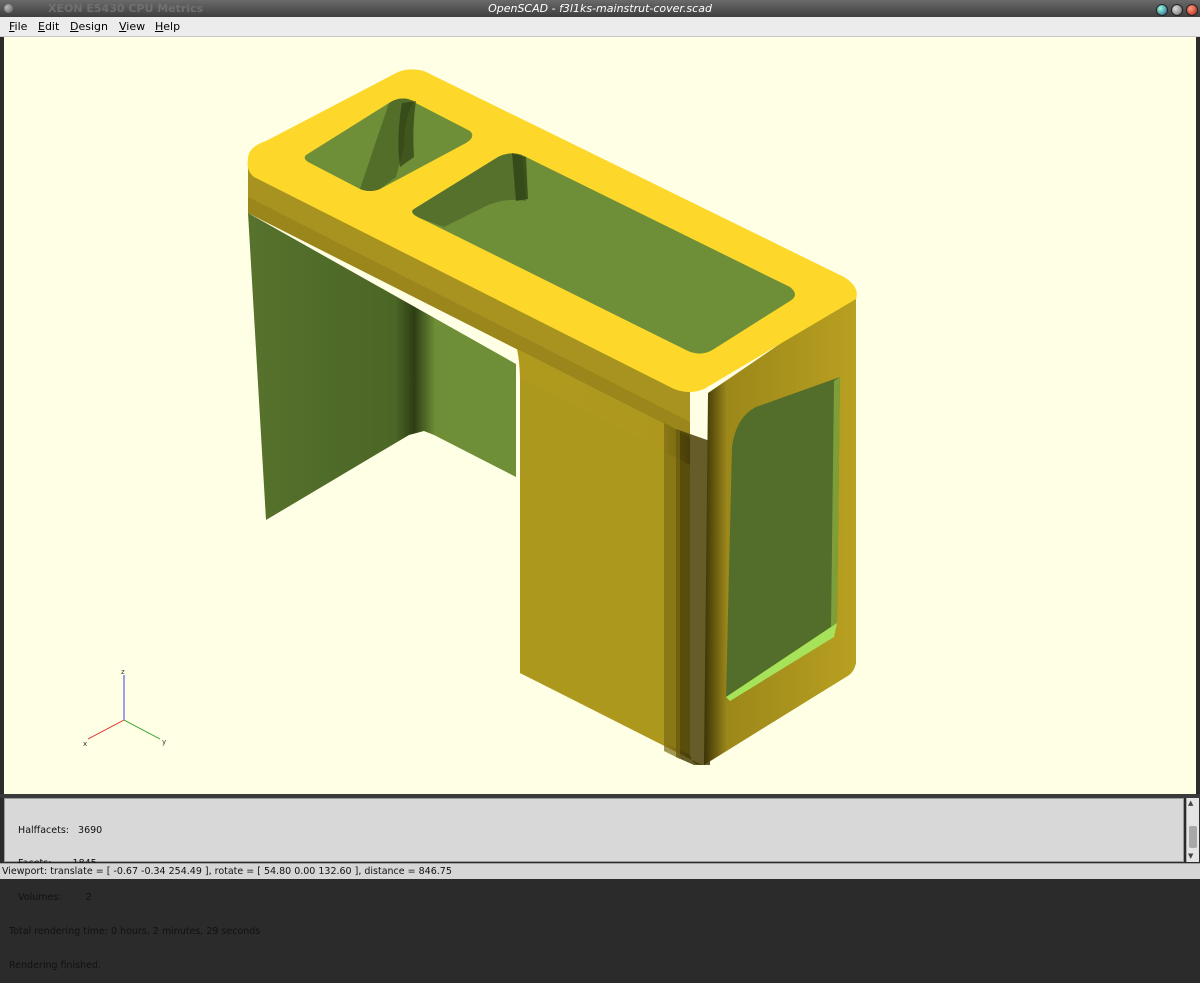 This screenshot has height=983, width=1200. I want to click on axis-x-label: x, so click(85, 744).